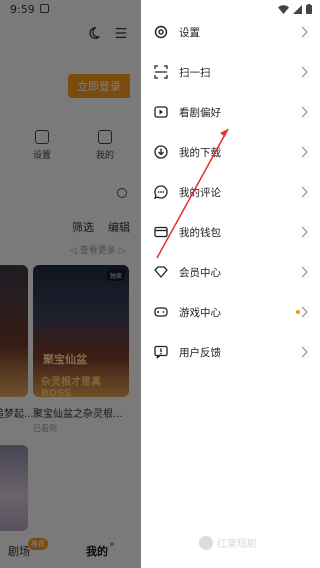 The image size is (320, 568). What do you see at coordinates (230, 152) in the screenshot?
I see `menu-item-downloads: 我的下载` at bounding box center [230, 152].